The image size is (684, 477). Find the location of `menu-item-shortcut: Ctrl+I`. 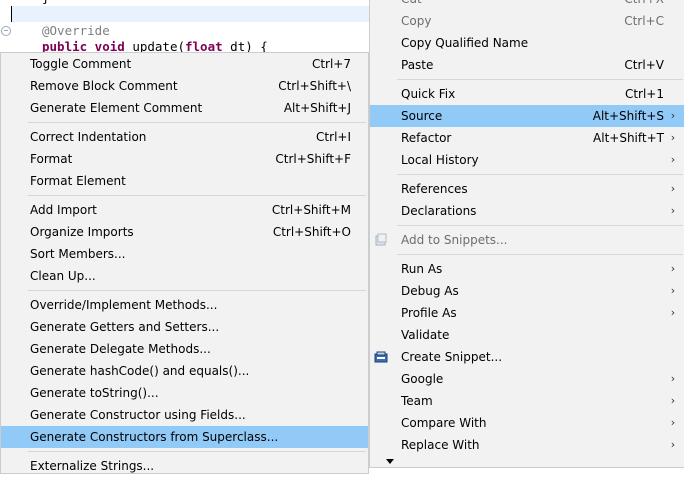

menu-item-shortcut: Ctrl+I is located at coordinates (333, 137).